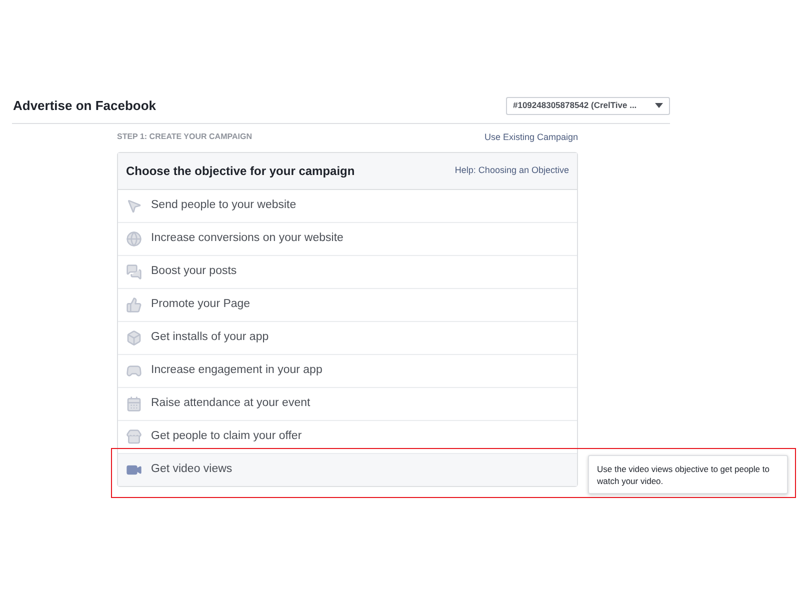 Image resolution: width=800 pixels, height=600 pixels. What do you see at coordinates (531, 137) in the screenshot?
I see `use-existing-campaign-link: Use Existing Campaign` at bounding box center [531, 137].